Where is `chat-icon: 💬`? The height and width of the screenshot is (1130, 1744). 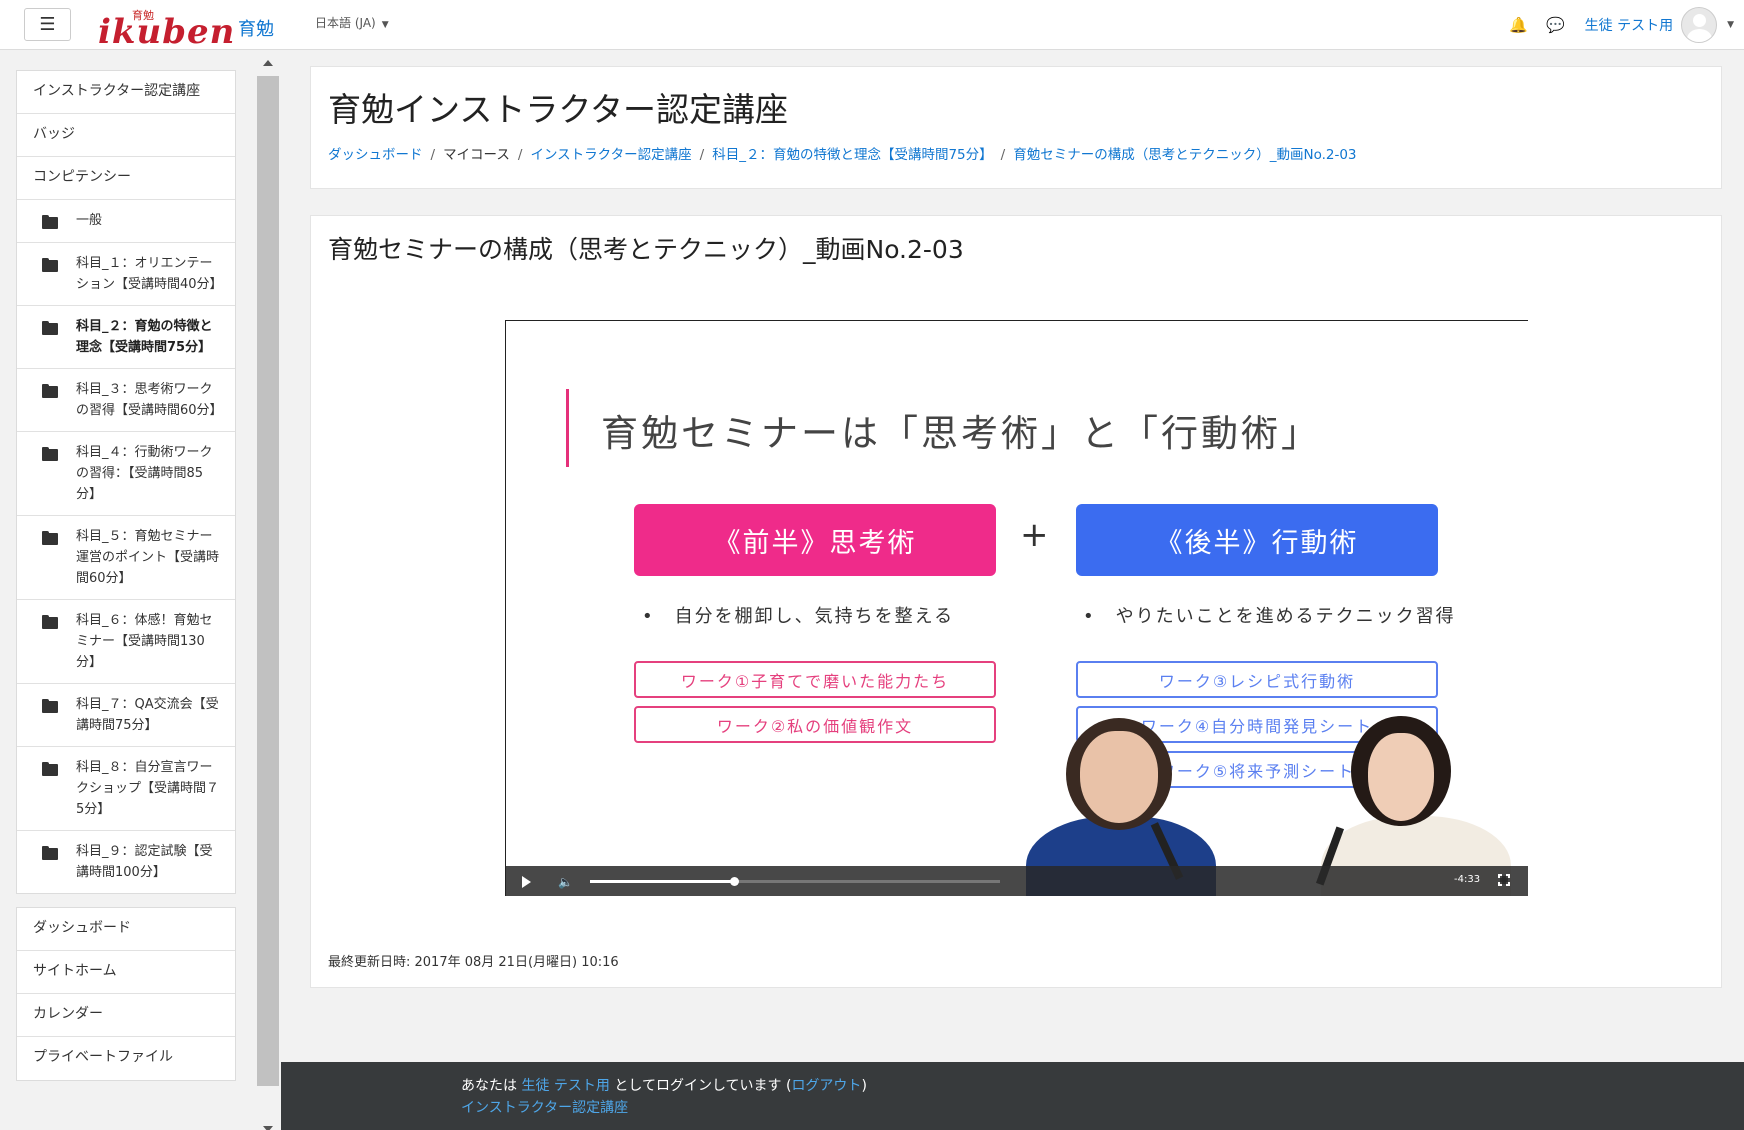
chat-icon: 💬 is located at coordinates (1555, 25).